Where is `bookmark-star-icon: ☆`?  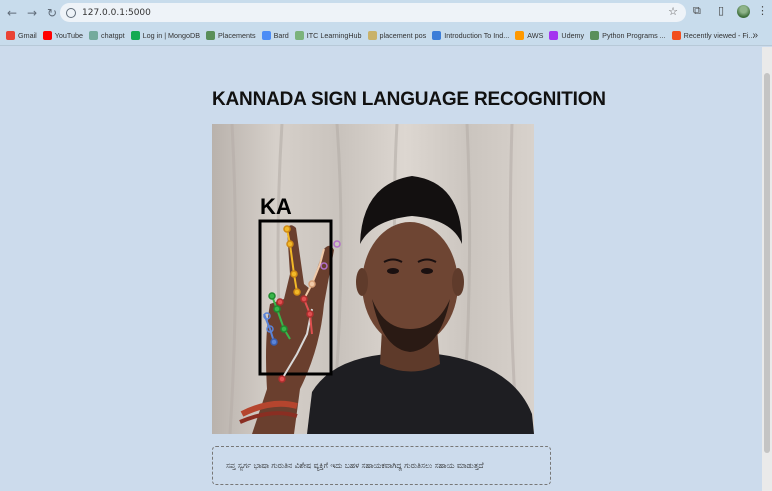
bookmark-star-icon: ☆ is located at coordinates (673, 11).